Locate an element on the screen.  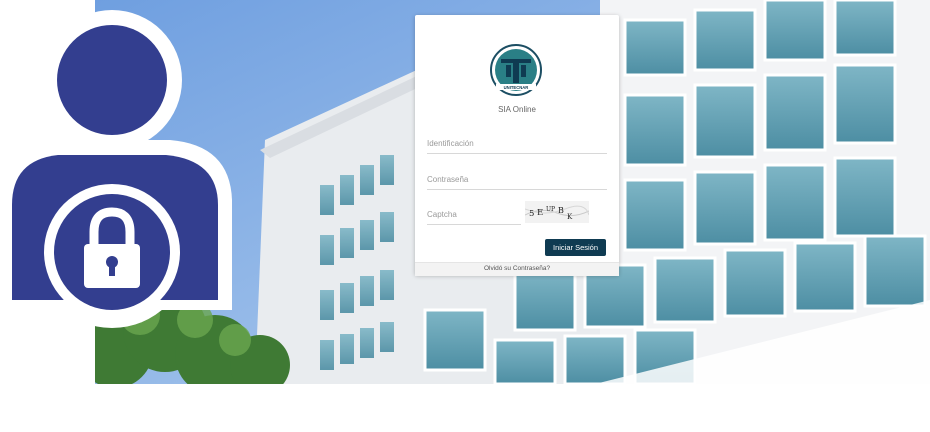
svg-text: K is located at coordinates (570, 217).